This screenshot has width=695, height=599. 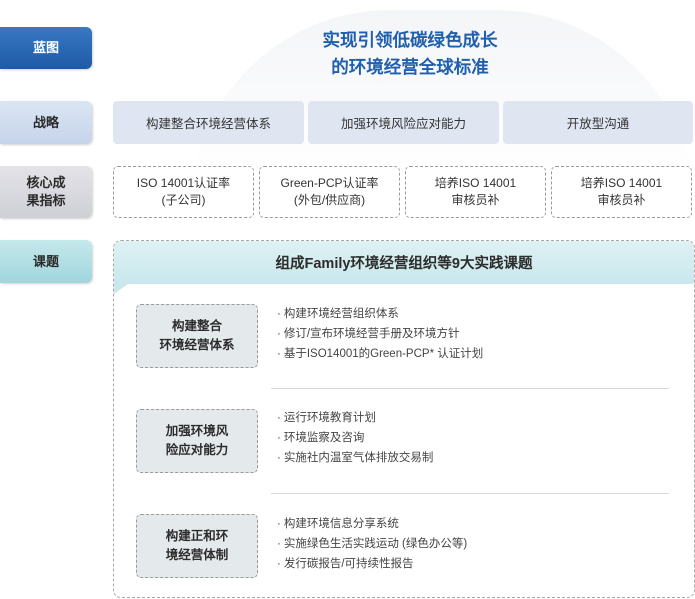 I want to click on task-header: 组成Family环境经营组织等9大实践课题, so click(x=404, y=262).